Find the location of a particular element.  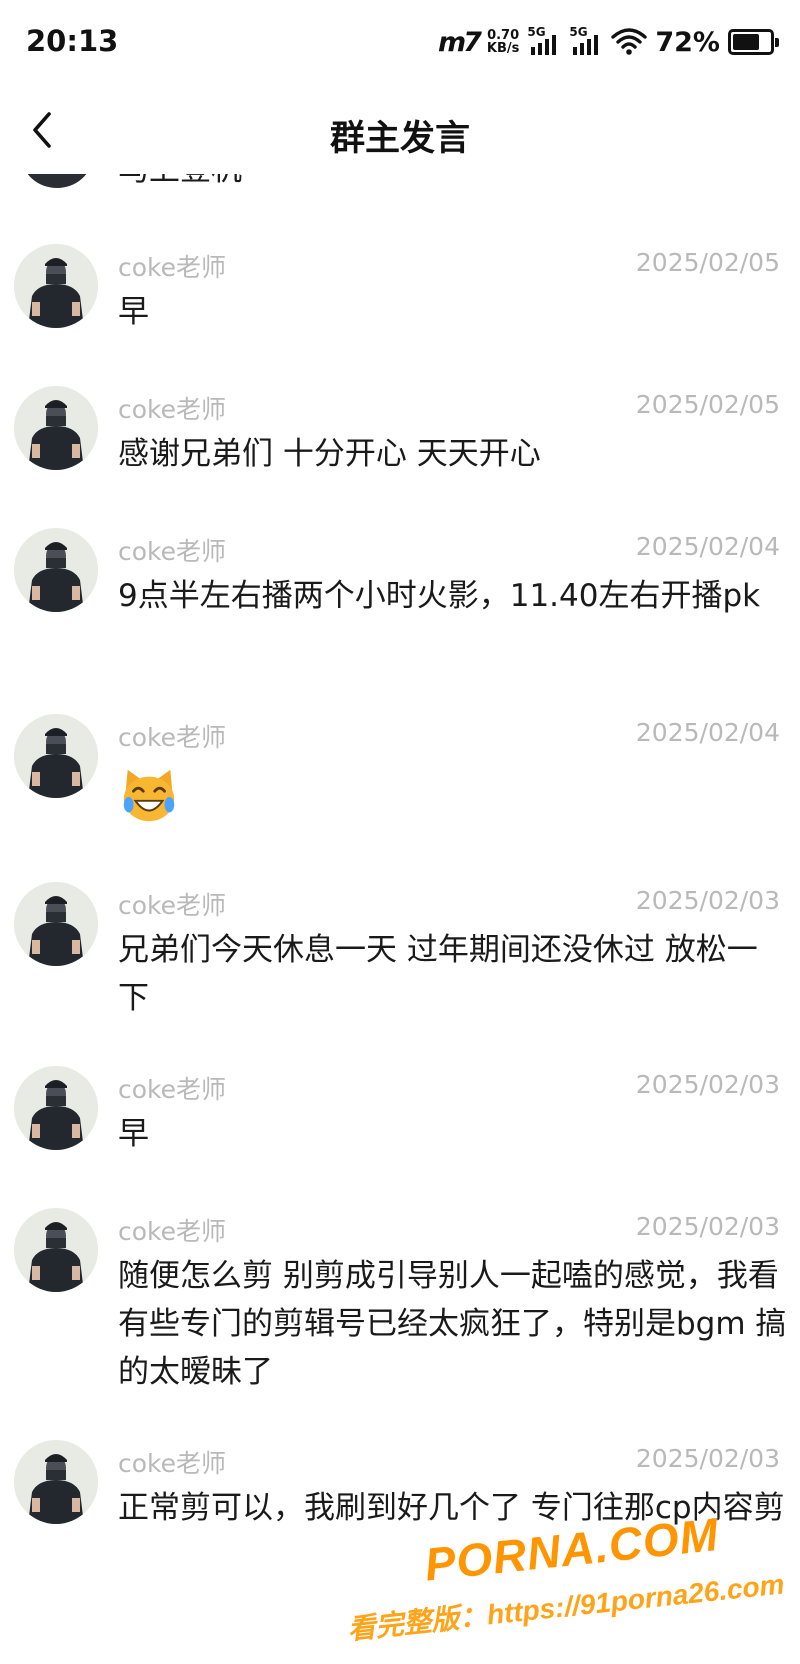

network-speed-unit: KB/s is located at coordinates (503, 48).